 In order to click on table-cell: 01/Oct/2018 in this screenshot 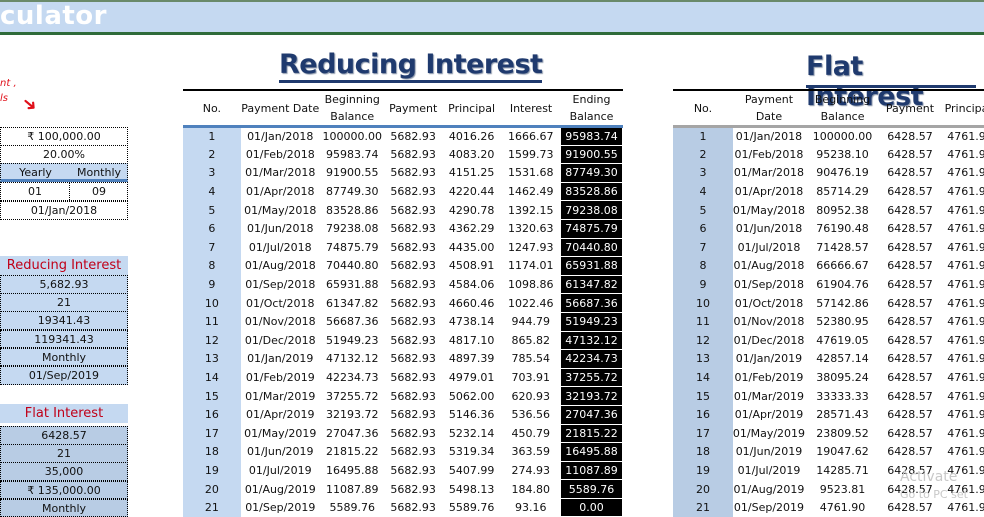, I will do `click(280, 303)`.